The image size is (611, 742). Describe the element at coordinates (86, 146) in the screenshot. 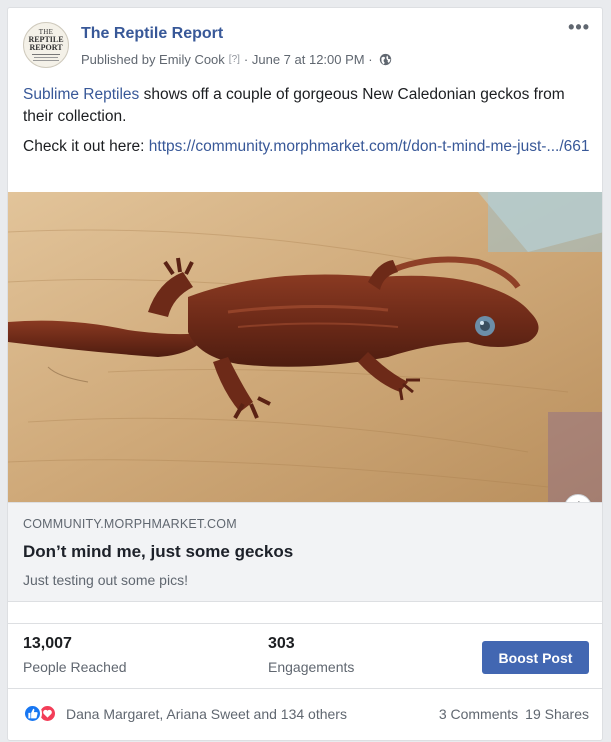

I see `post-text-prefix: Check it out here:` at that location.